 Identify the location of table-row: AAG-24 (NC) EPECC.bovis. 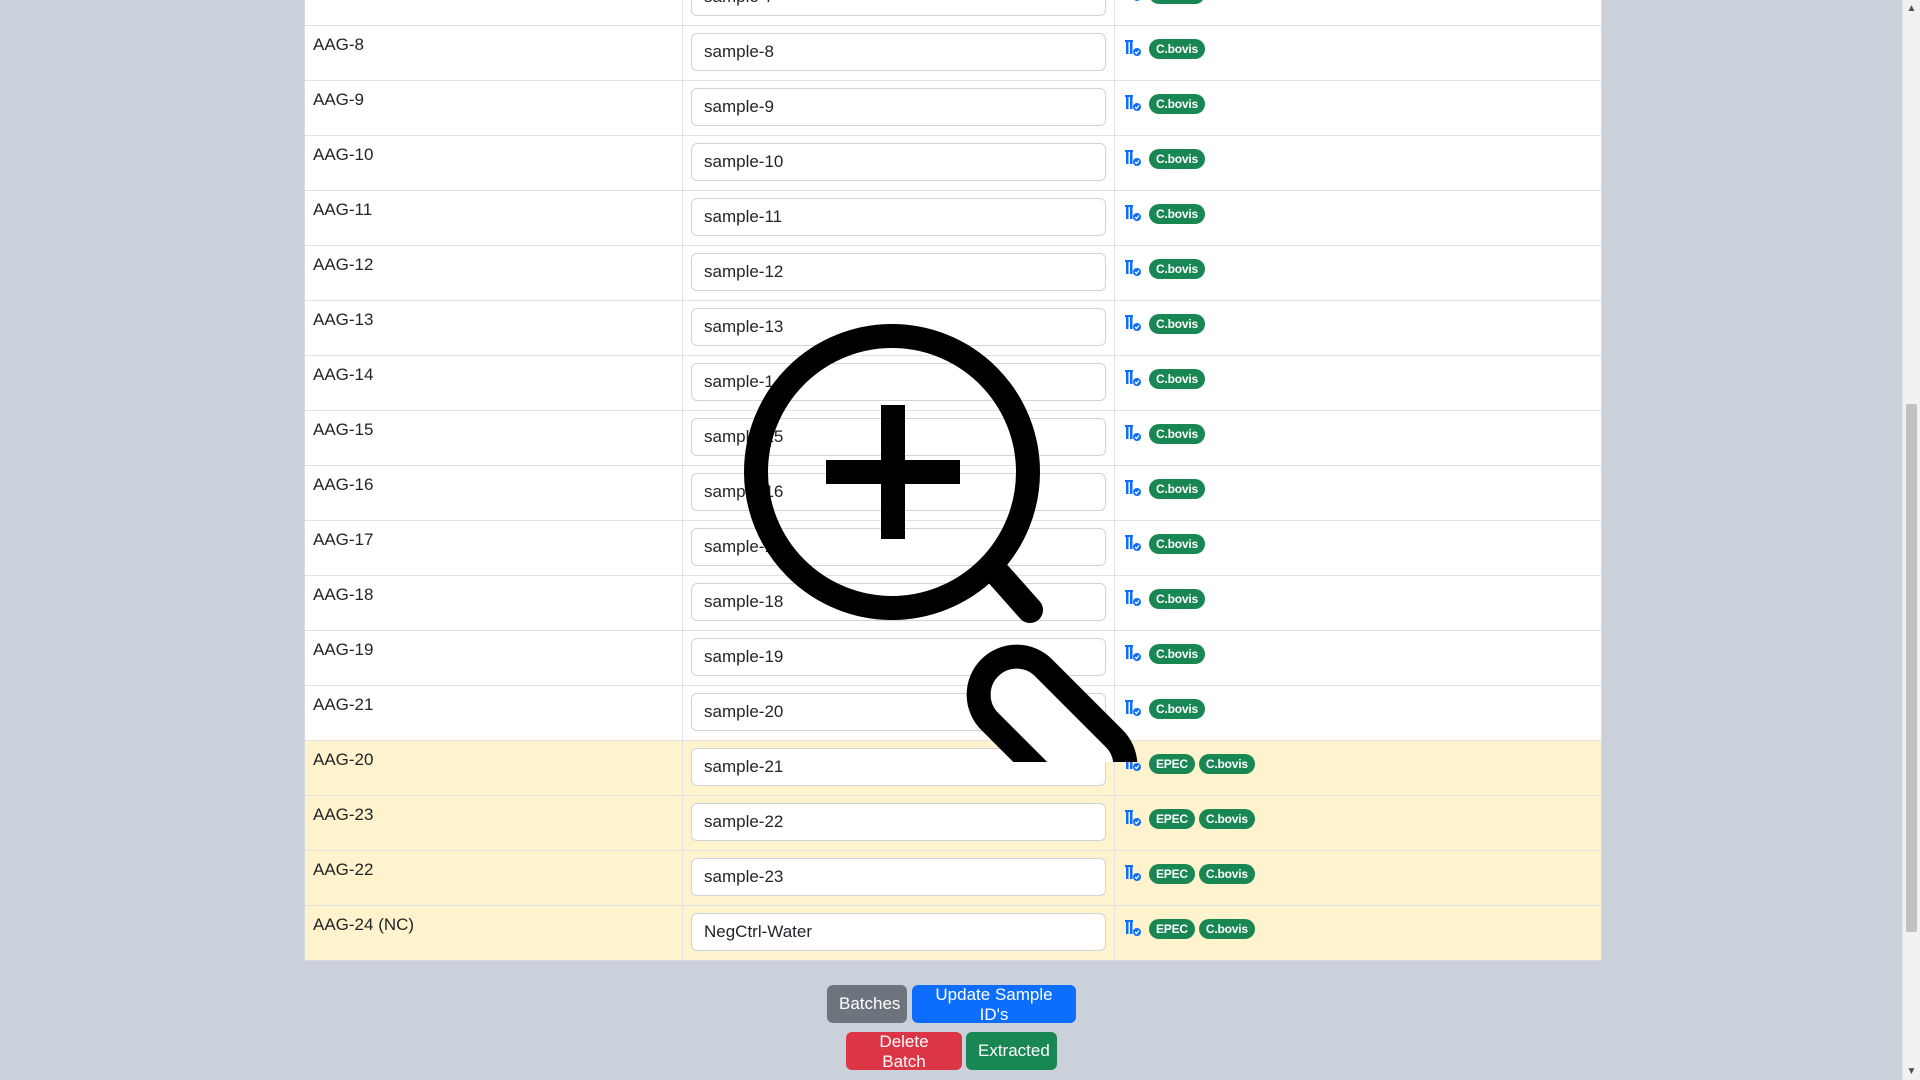
(953, 932).